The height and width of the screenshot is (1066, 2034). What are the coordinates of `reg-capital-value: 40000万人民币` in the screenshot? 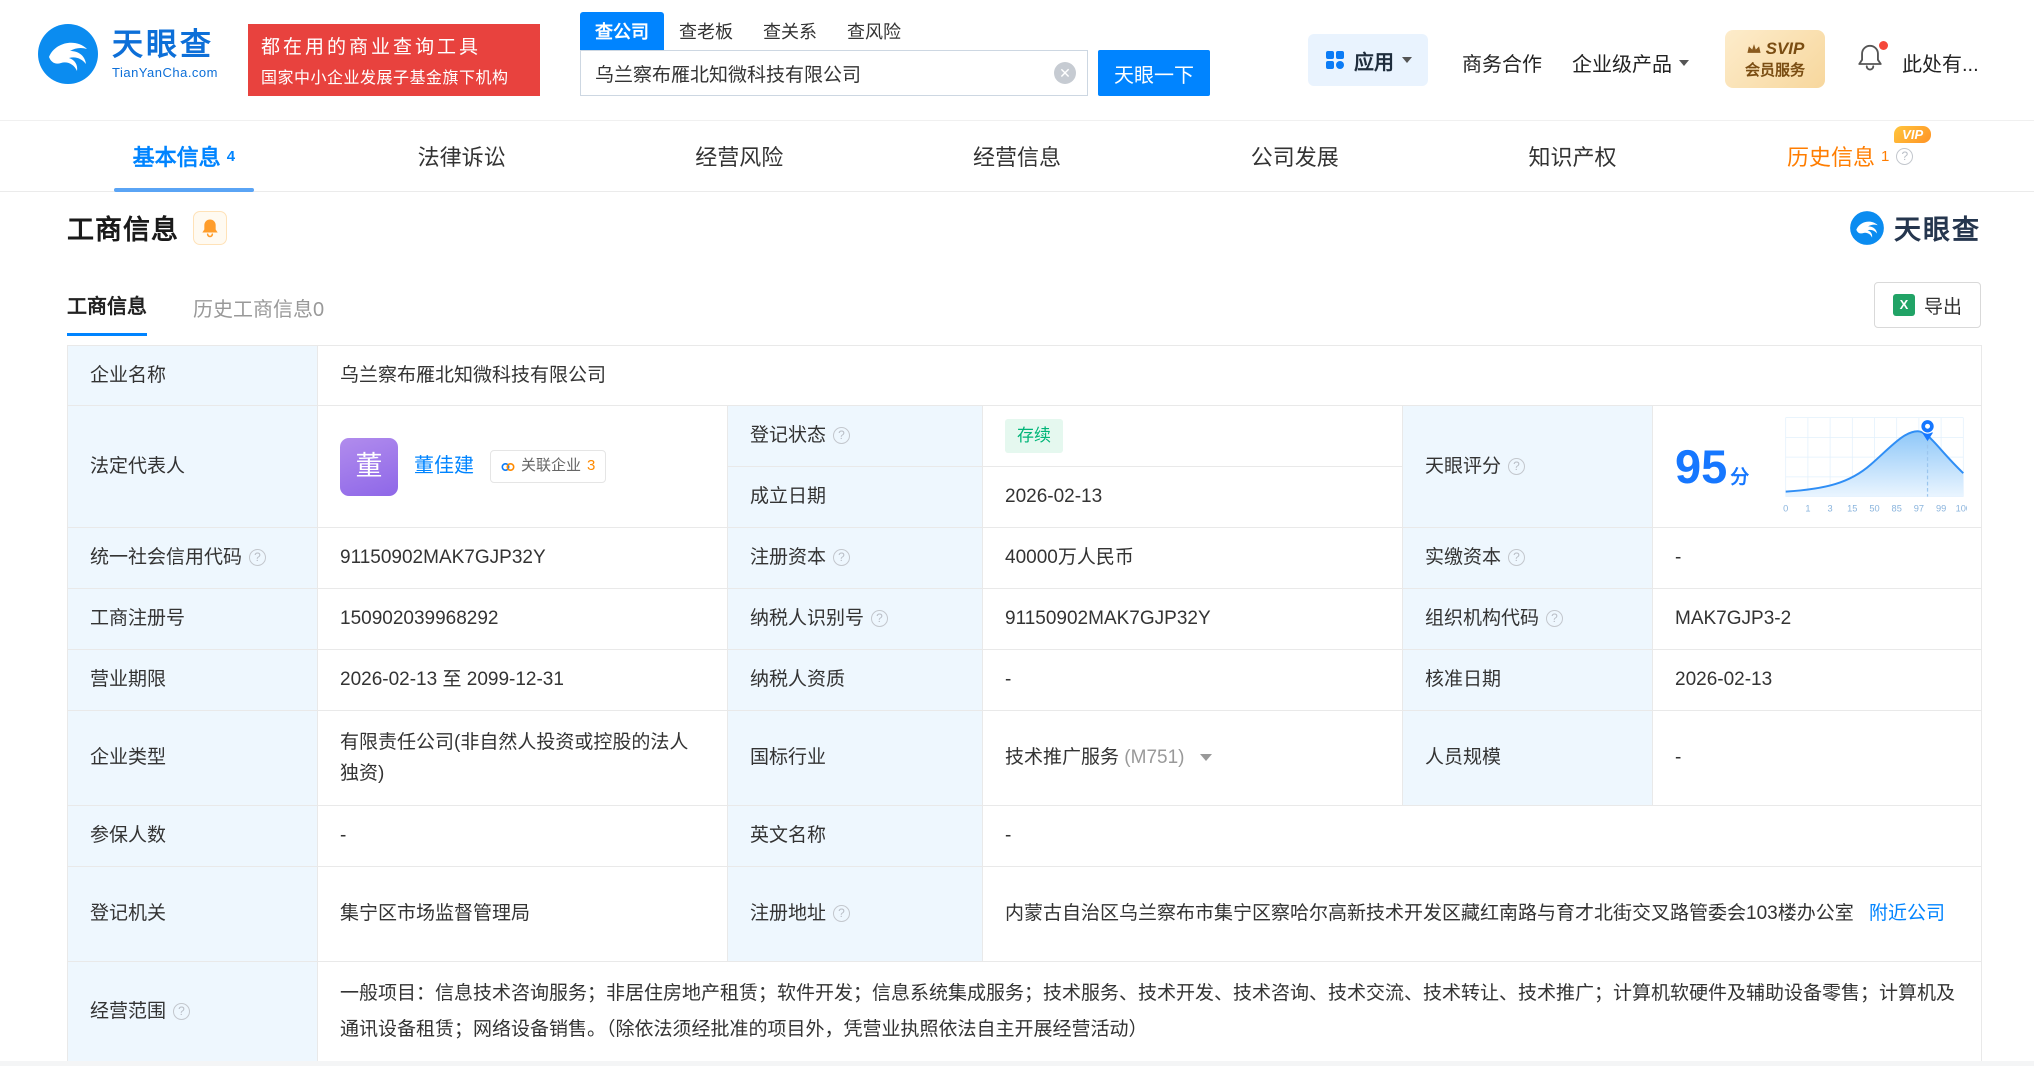 It's located at (1192, 558).